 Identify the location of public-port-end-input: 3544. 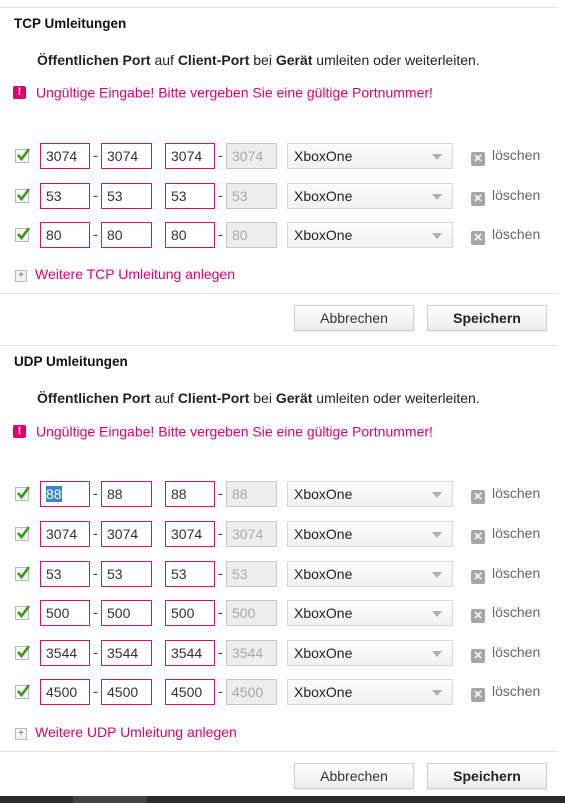
(126, 653).